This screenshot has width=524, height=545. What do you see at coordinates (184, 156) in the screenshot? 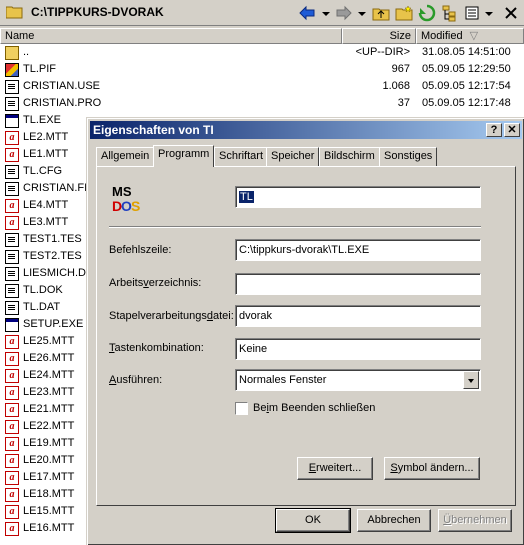
I see `tab-programm: Programm` at bounding box center [184, 156].